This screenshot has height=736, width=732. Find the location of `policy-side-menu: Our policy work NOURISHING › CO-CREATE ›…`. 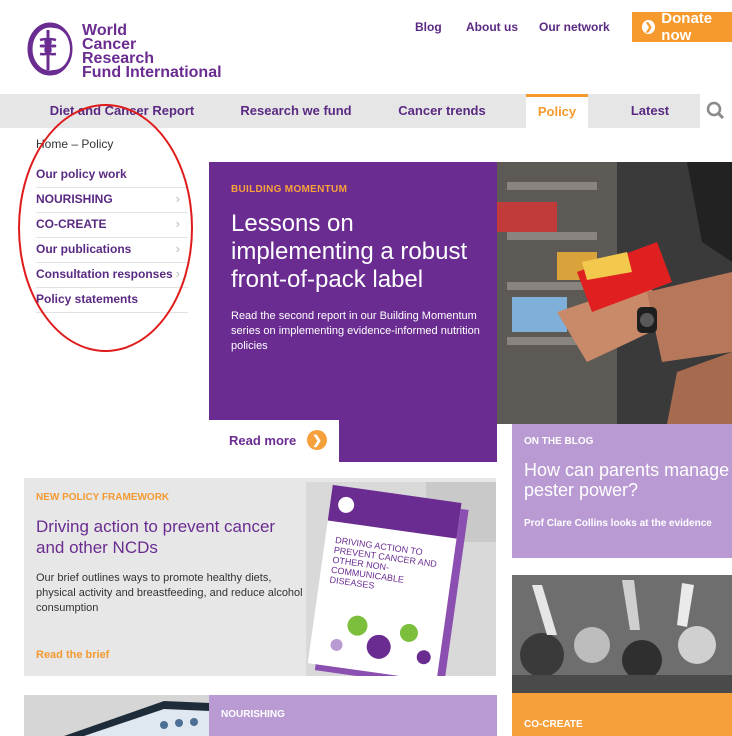

policy-side-menu: Our policy work NOURISHING › CO-CREATE ›… is located at coordinates (112, 238).